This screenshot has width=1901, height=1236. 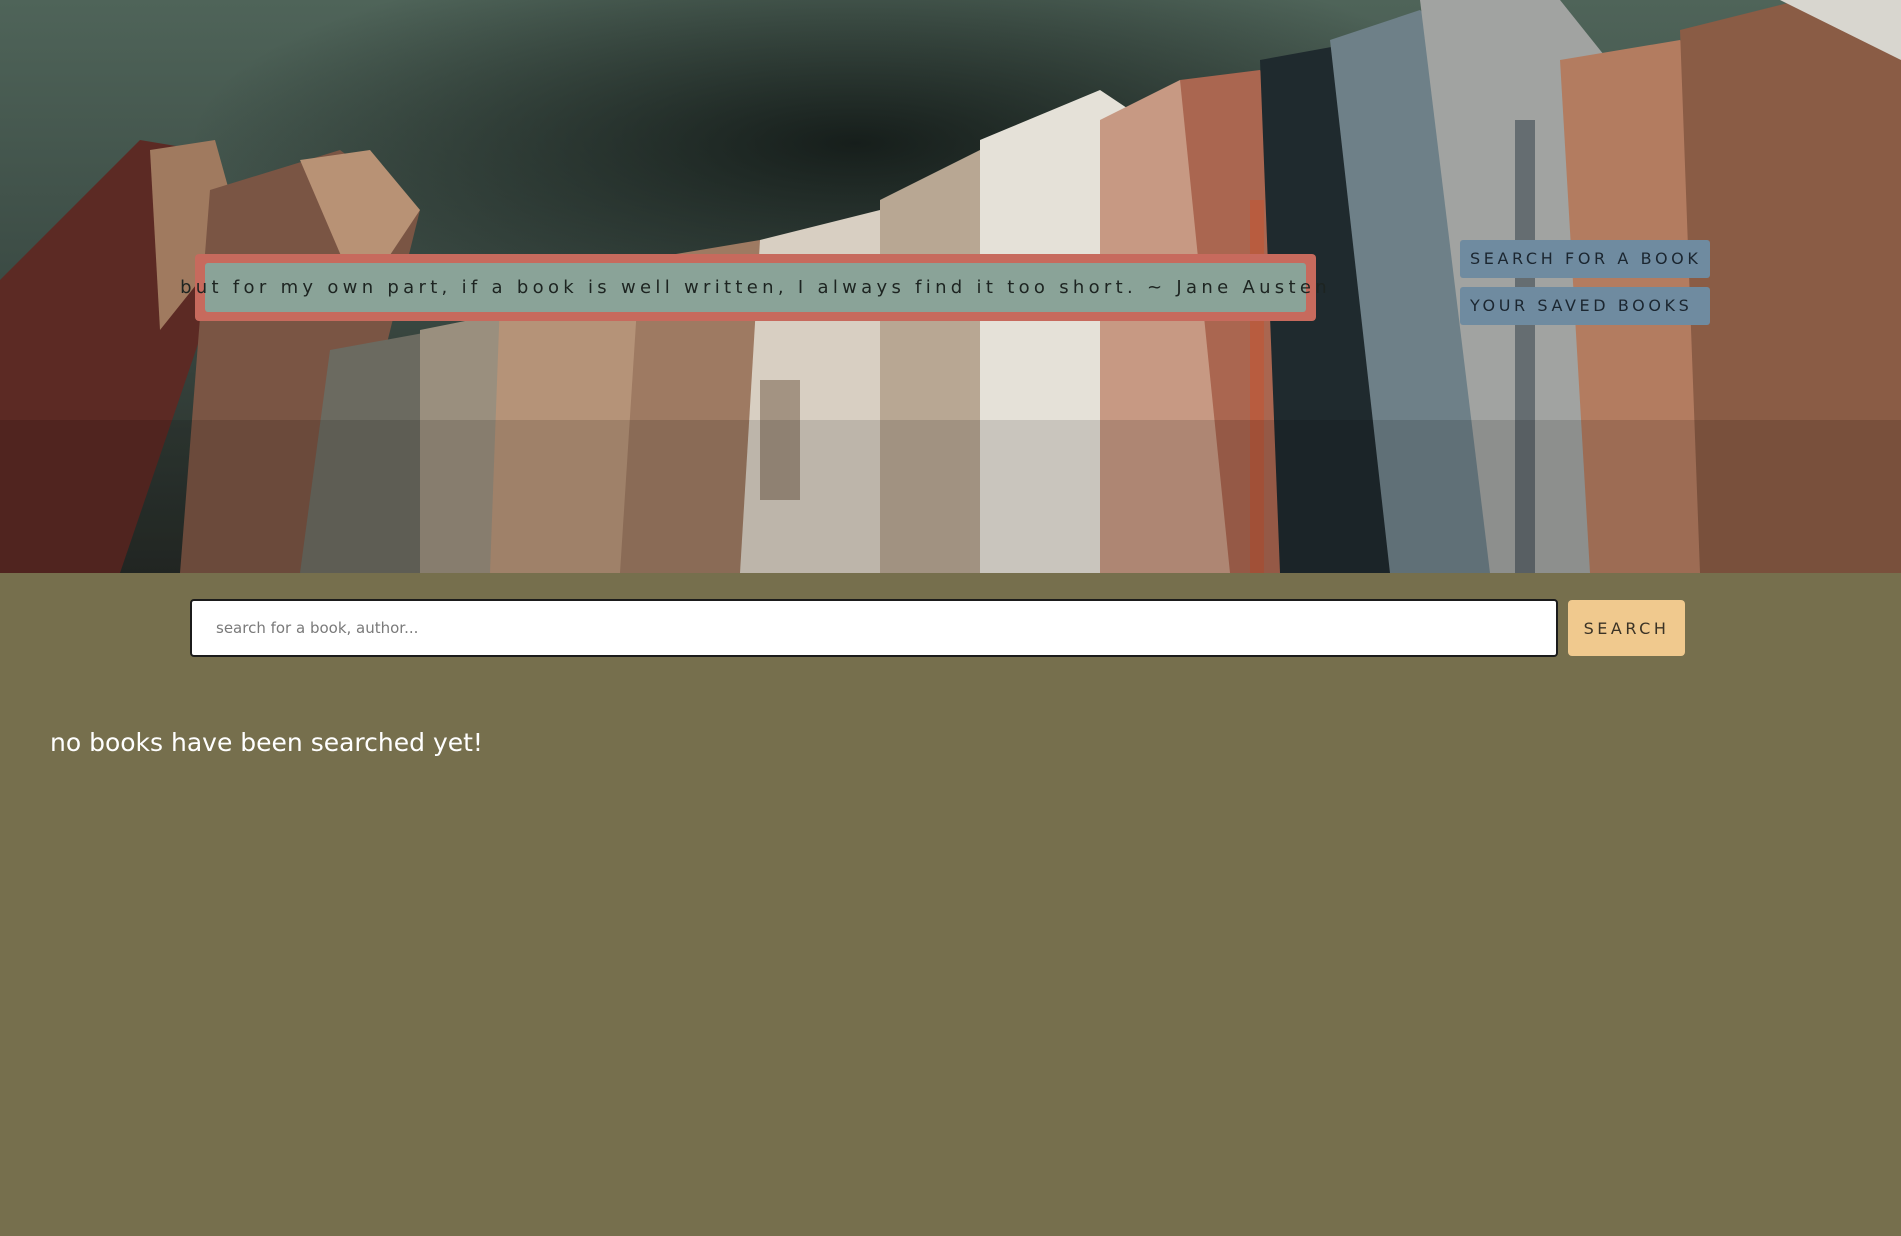 I want to click on search-input, so click(x=874, y=628).